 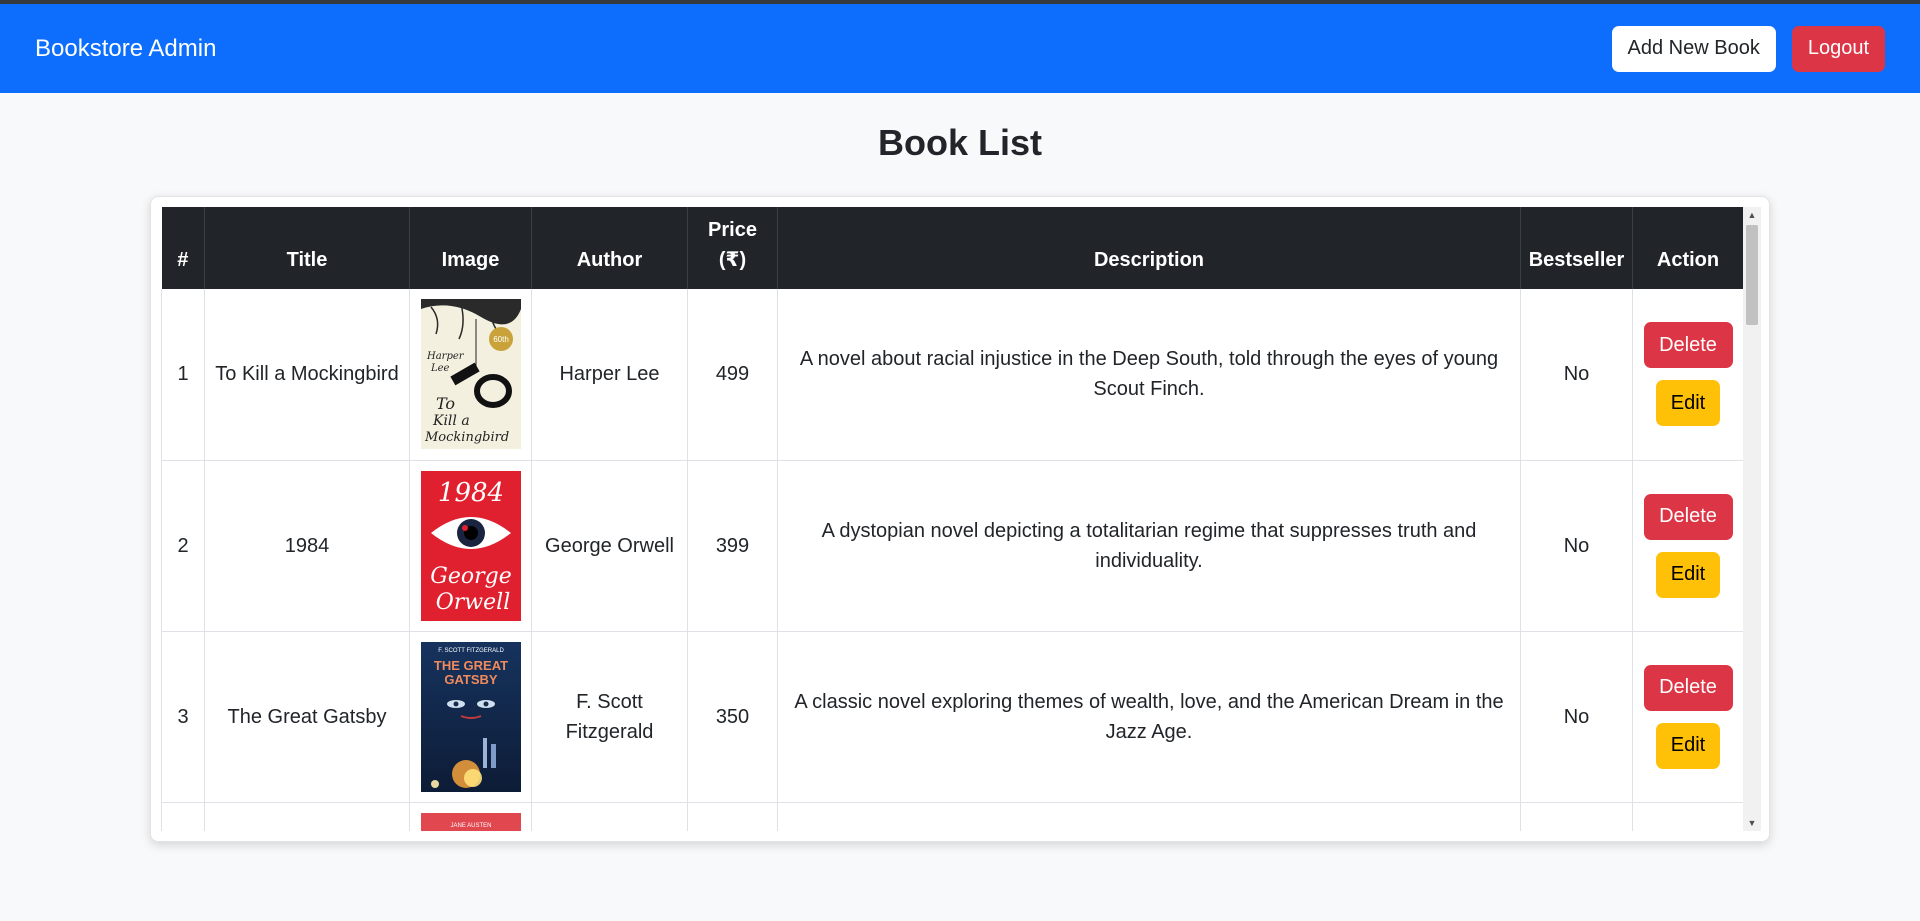 I want to click on cover-author-last: Orwell, so click(x=472, y=602).